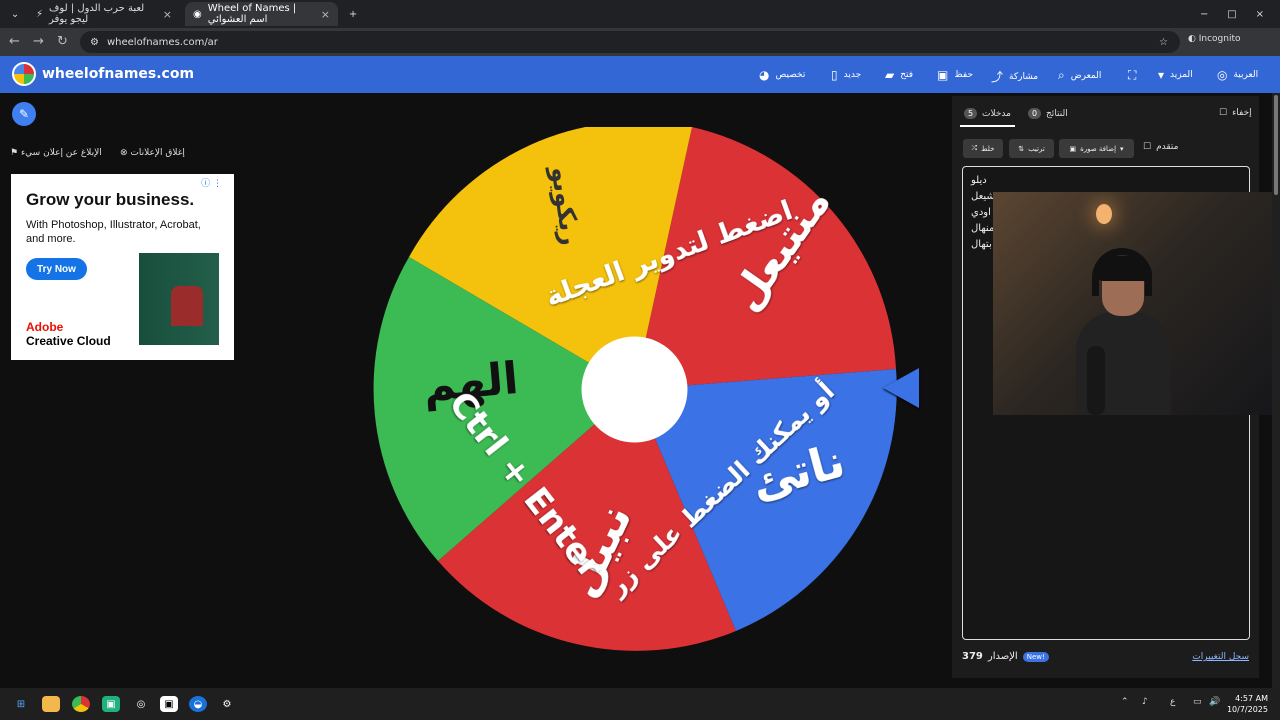 The height and width of the screenshot is (720, 1280). I want to click on ad-headline: Grow your business., so click(110, 199).